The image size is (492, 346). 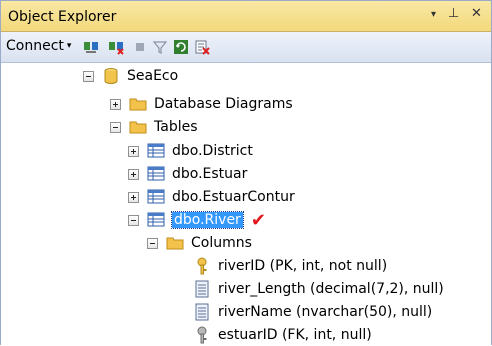 What do you see at coordinates (62, 17) in the screenshot?
I see `panel-title: Object Explorer` at bounding box center [62, 17].